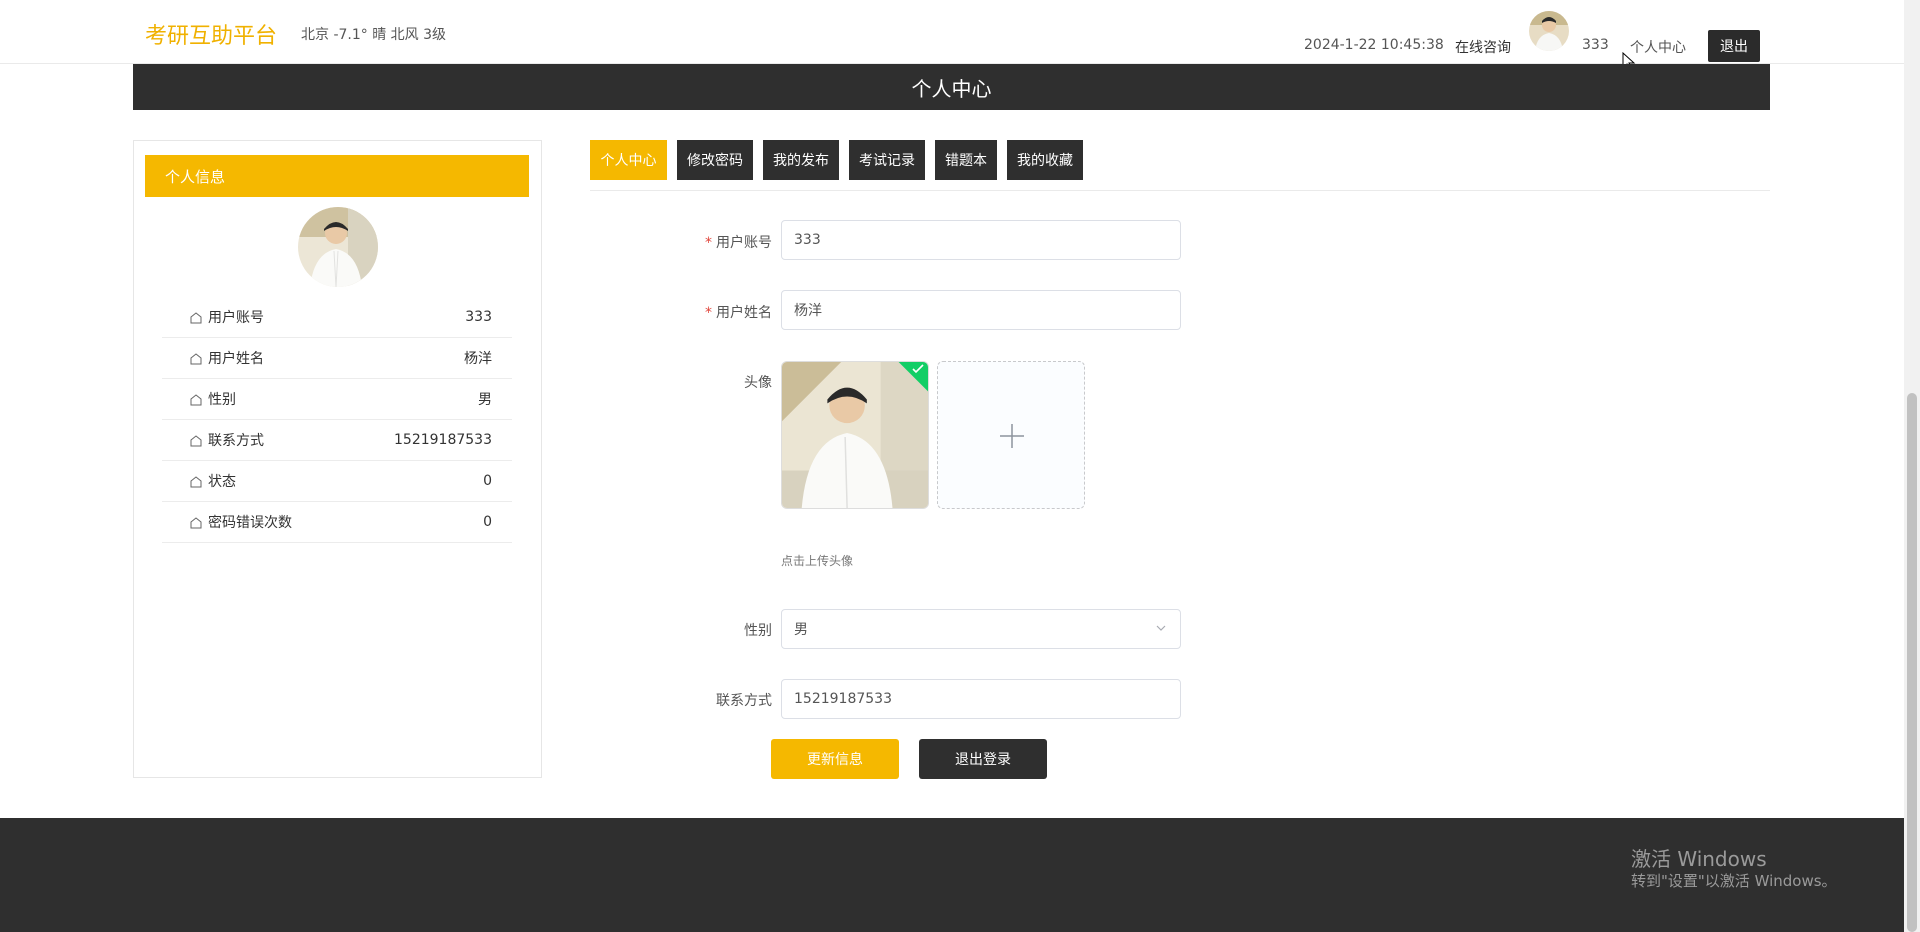 This screenshot has height=932, width=1920. Describe the element at coordinates (337, 481) in the screenshot. I see `info-row-status: 状态 0` at that location.